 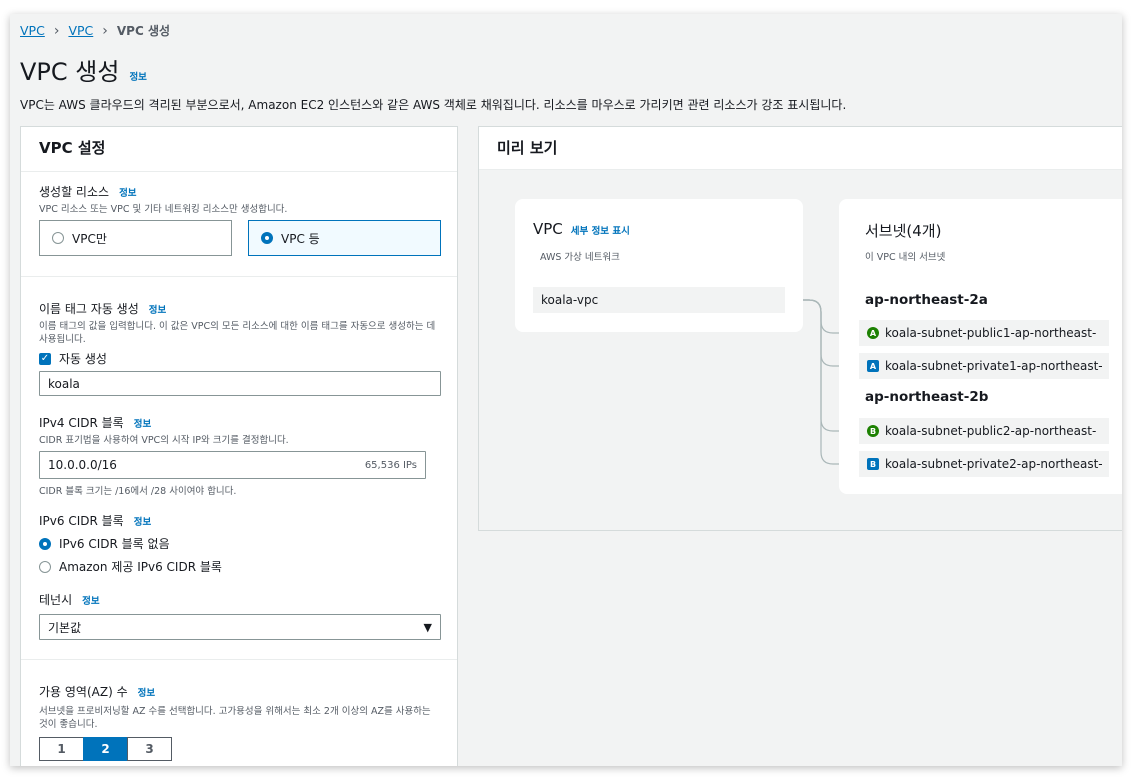 I want to click on subnet-name: koala-subnet-public1-ap-northeast-, so click(x=991, y=333).